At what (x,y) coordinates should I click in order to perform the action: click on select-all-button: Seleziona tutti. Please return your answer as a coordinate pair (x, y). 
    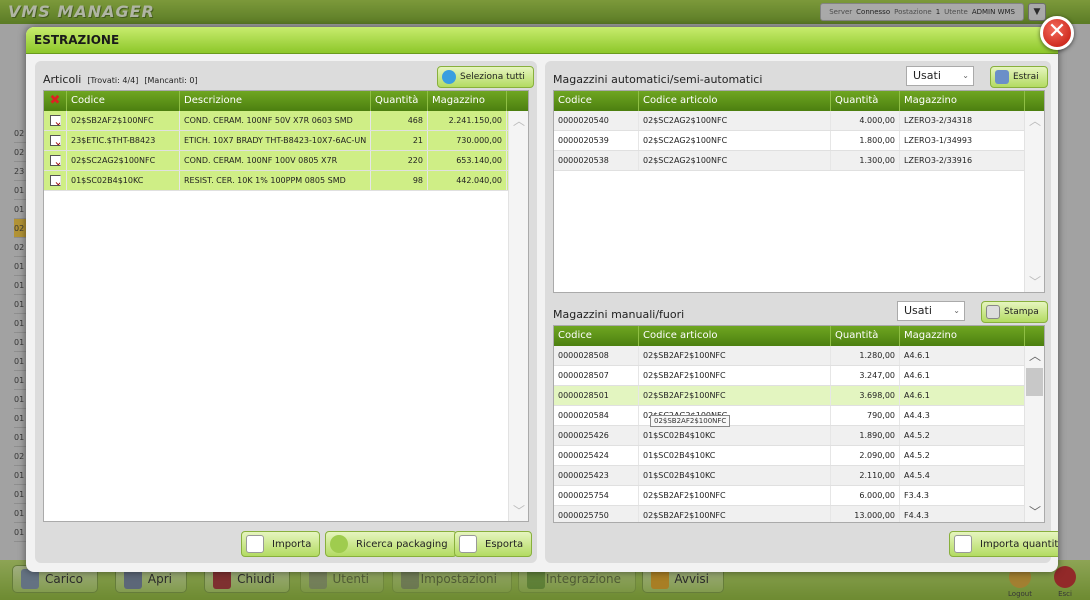
    Looking at the image, I should click on (485, 77).